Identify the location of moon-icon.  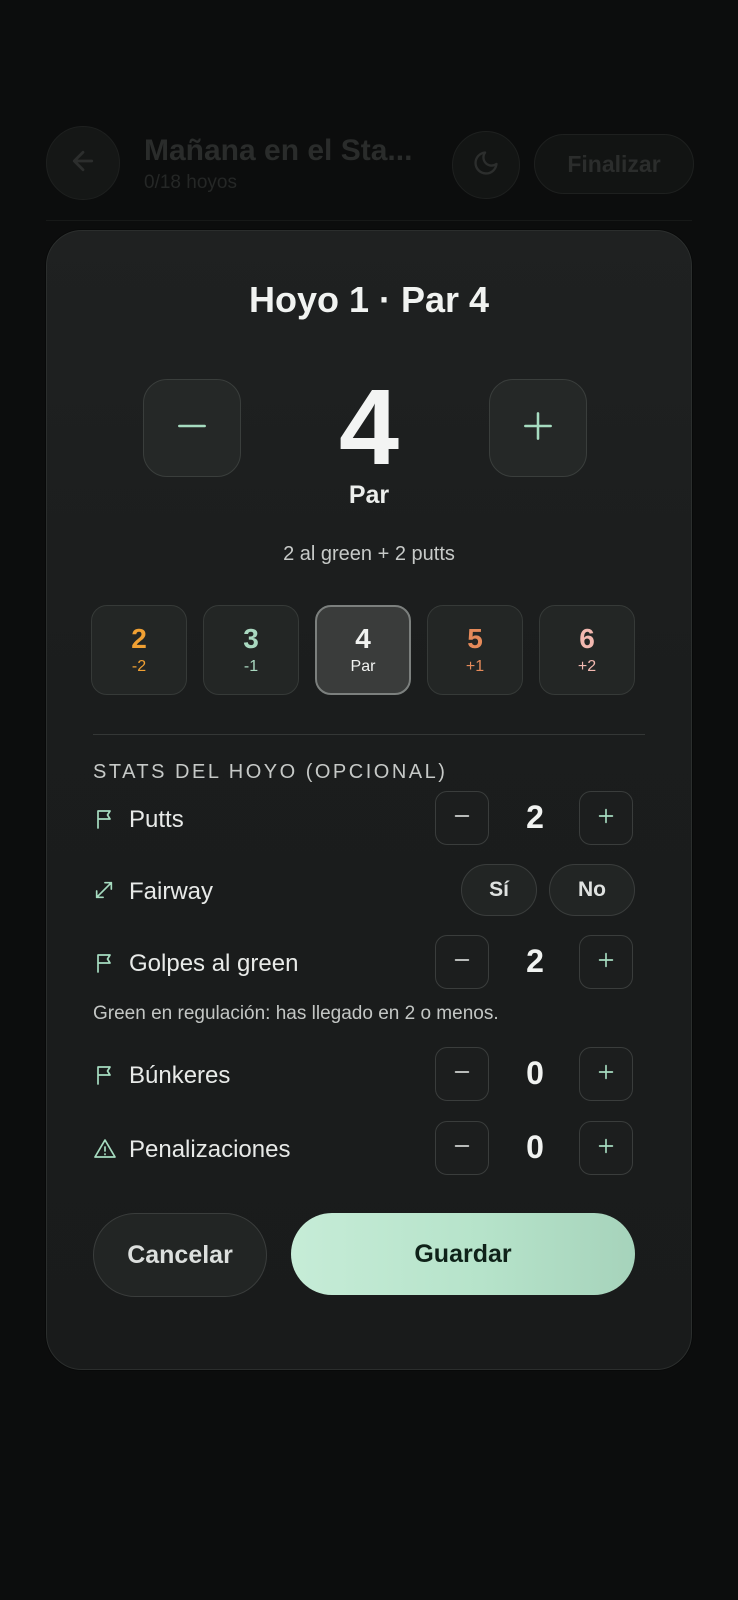
(486, 165).